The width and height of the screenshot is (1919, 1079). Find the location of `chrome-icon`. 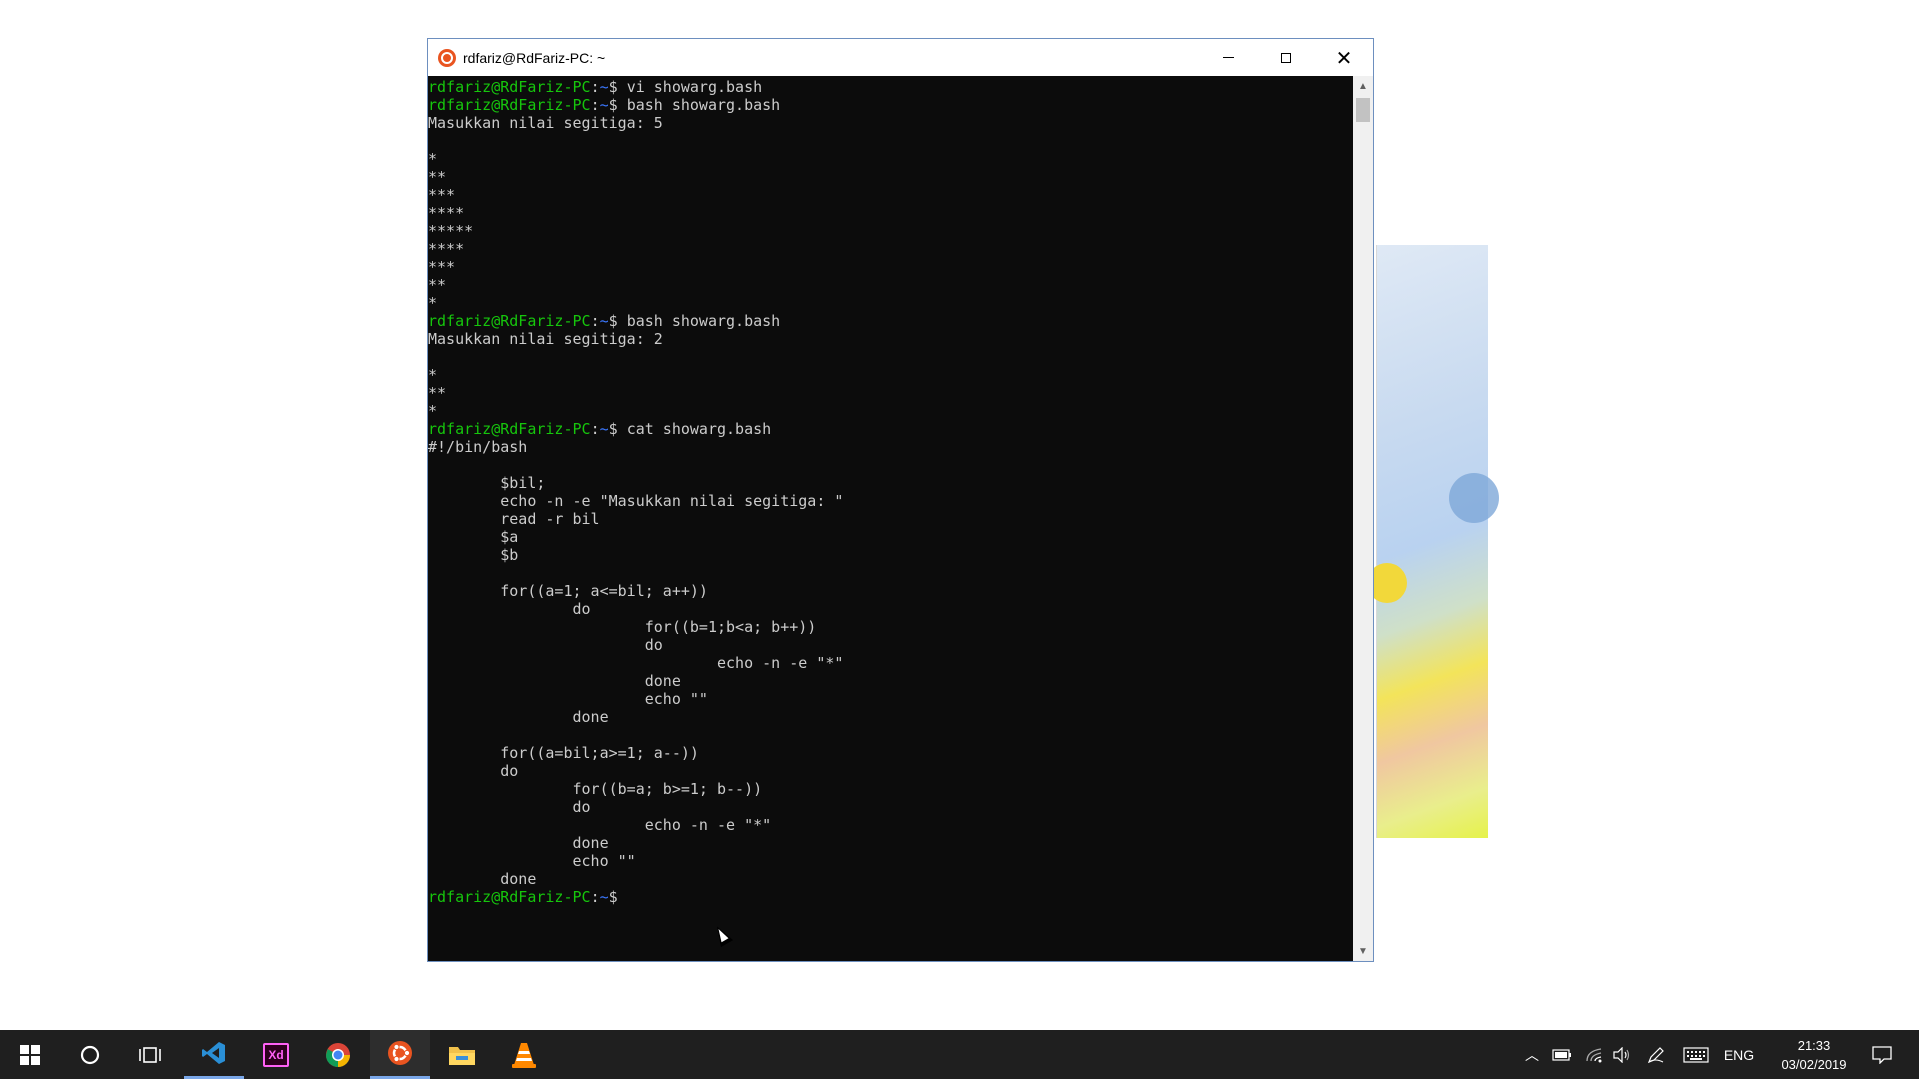

chrome-icon is located at coordinates (338, 1054).